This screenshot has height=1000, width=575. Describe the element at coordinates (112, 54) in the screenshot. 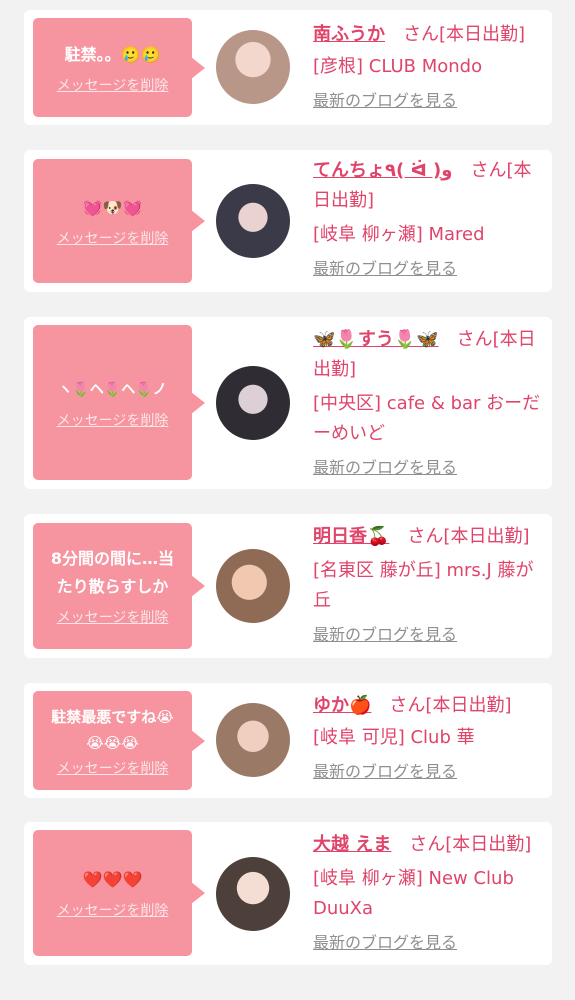

I see `message-text: 駐禁。。🥲🥲` at that location.